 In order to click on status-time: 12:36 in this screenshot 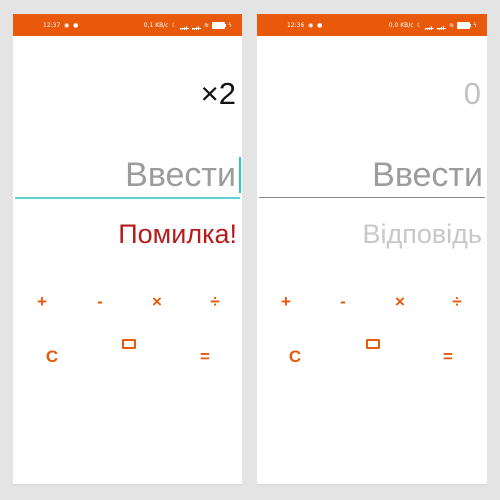, I will do `click(296, 25)`.